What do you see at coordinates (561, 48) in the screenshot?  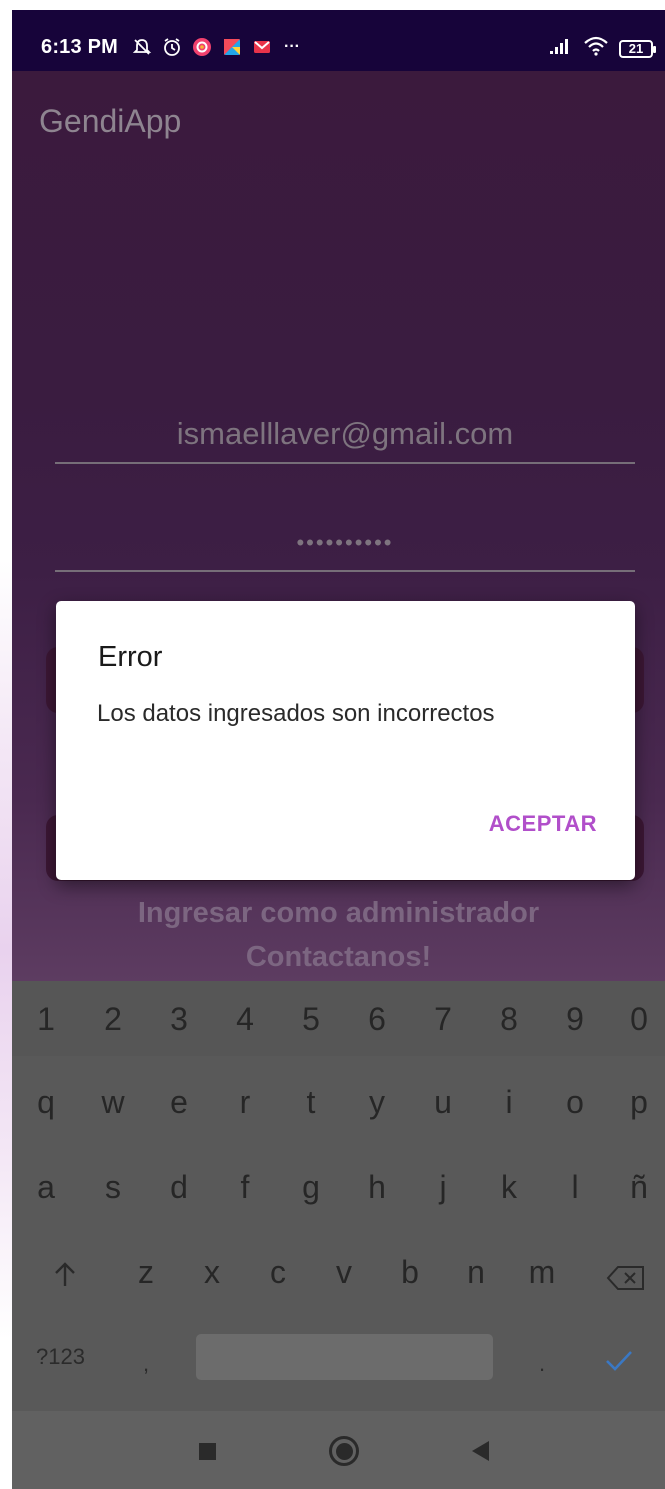 I see `signal-icon` at bounding box center [561, 48].